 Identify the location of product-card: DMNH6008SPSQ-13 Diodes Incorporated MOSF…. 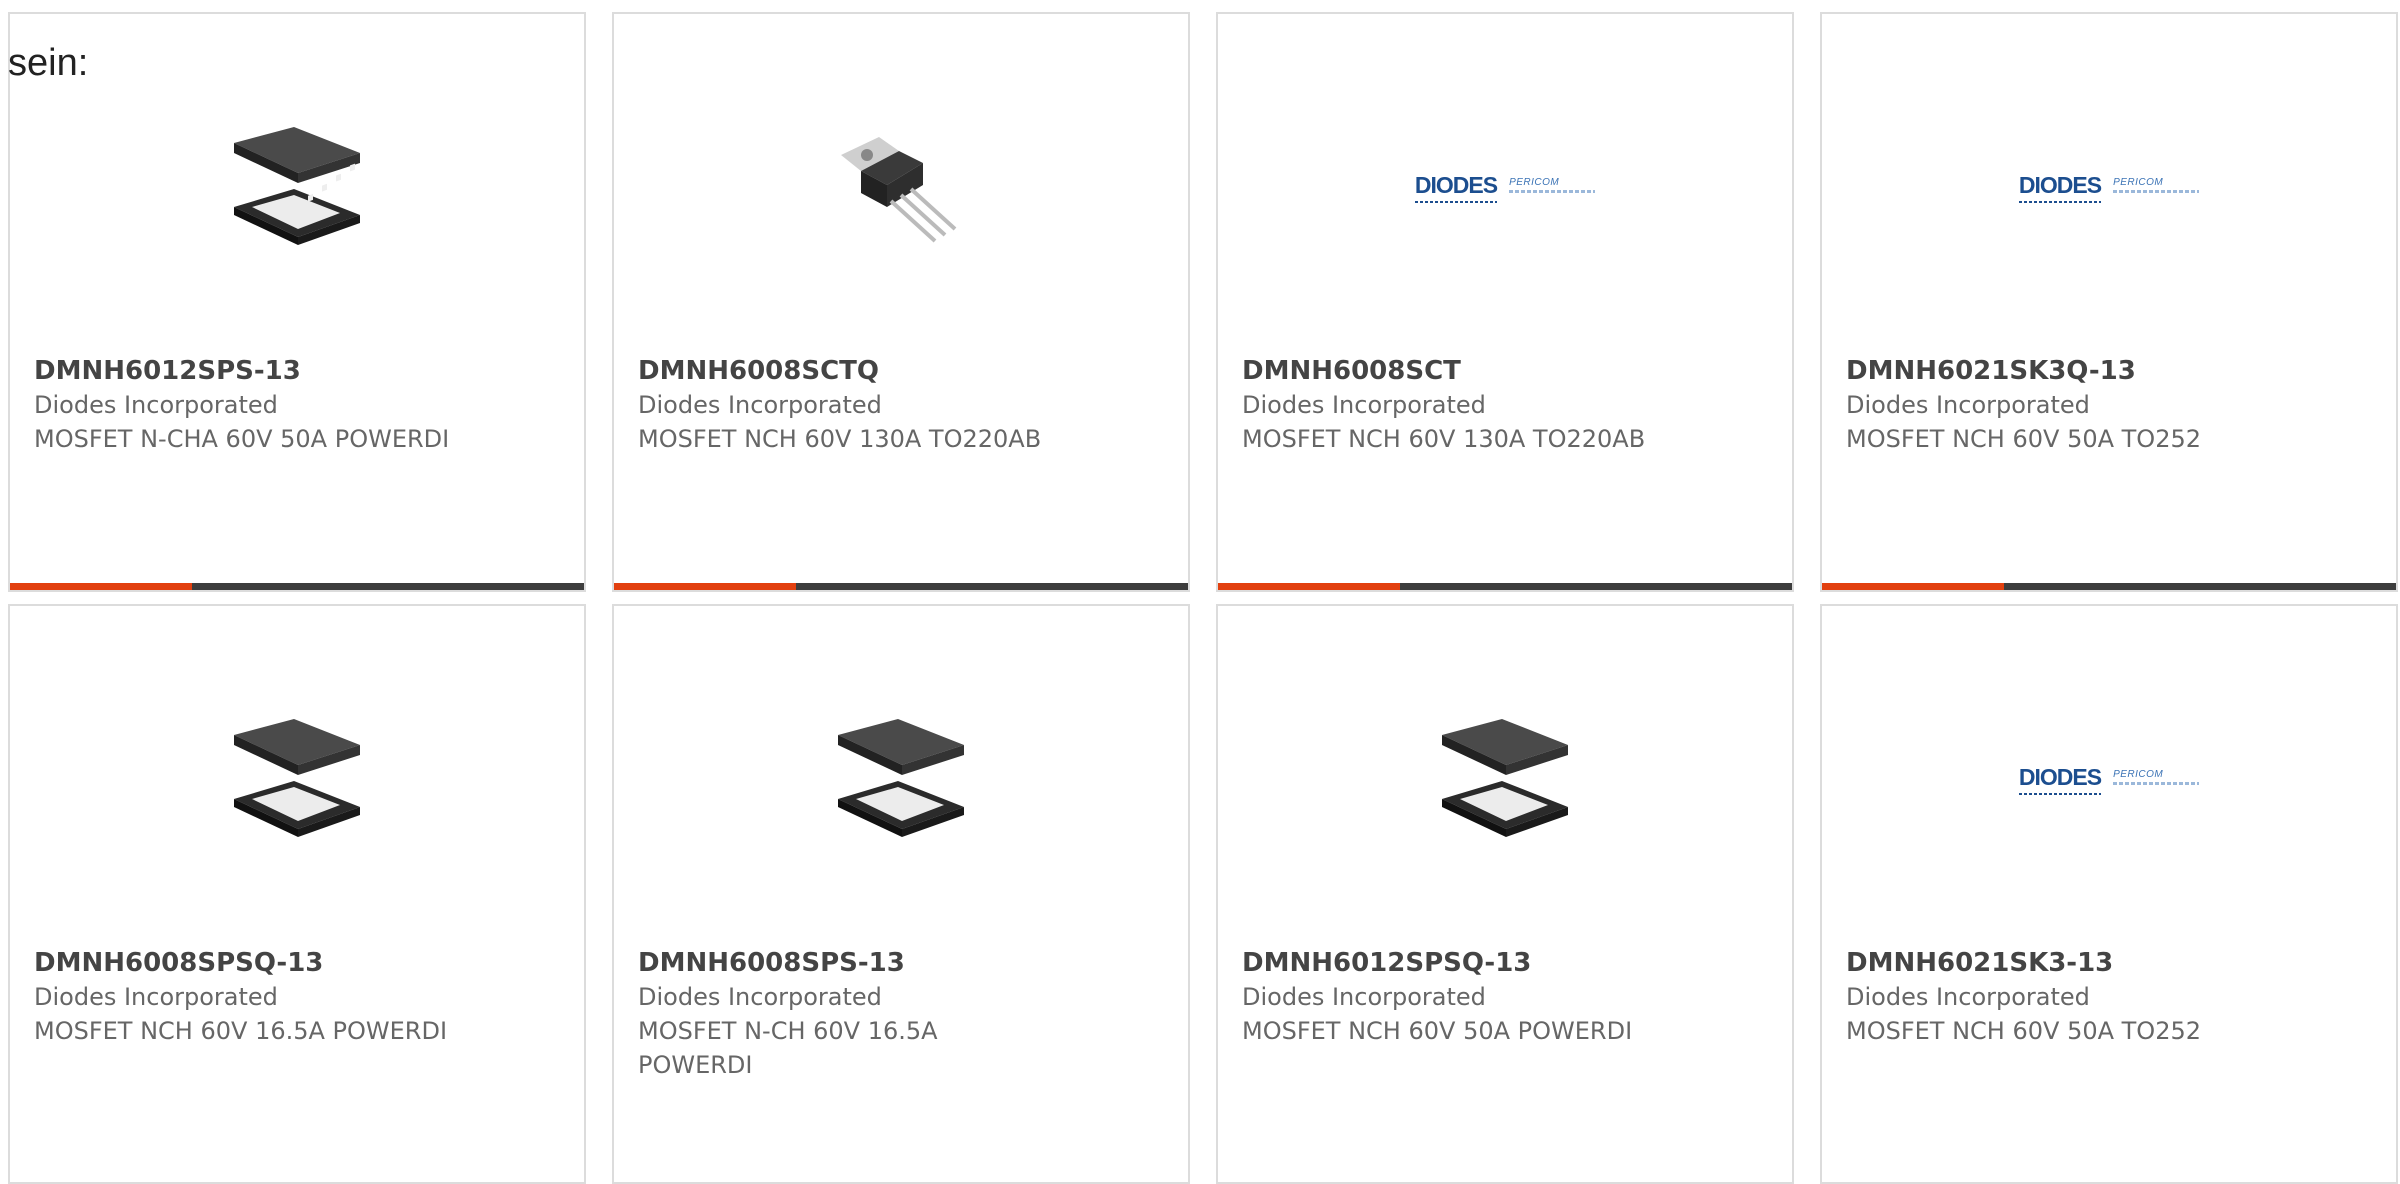
(297, 894).